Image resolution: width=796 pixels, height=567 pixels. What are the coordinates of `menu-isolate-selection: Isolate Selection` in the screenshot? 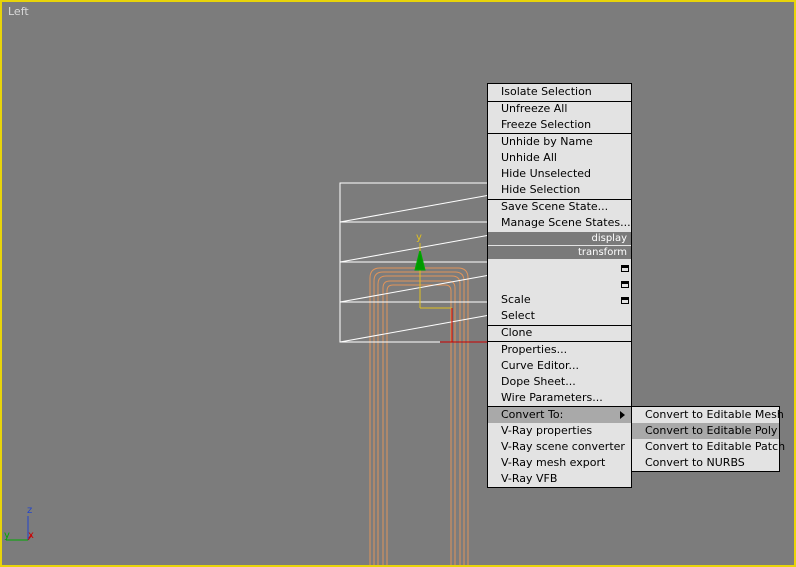 It's located at (559, 92).